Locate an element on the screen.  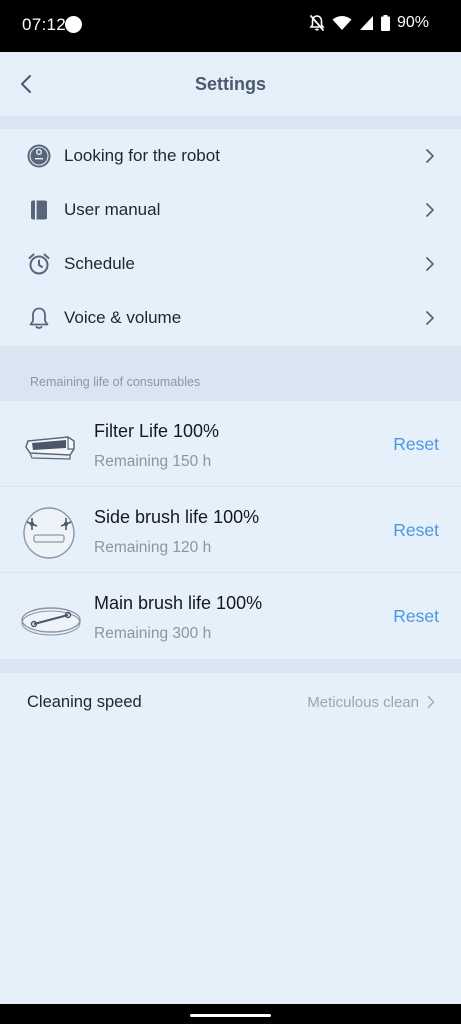
consumable-remaining: Remaining 120 h is located at coordinates (153, 547).